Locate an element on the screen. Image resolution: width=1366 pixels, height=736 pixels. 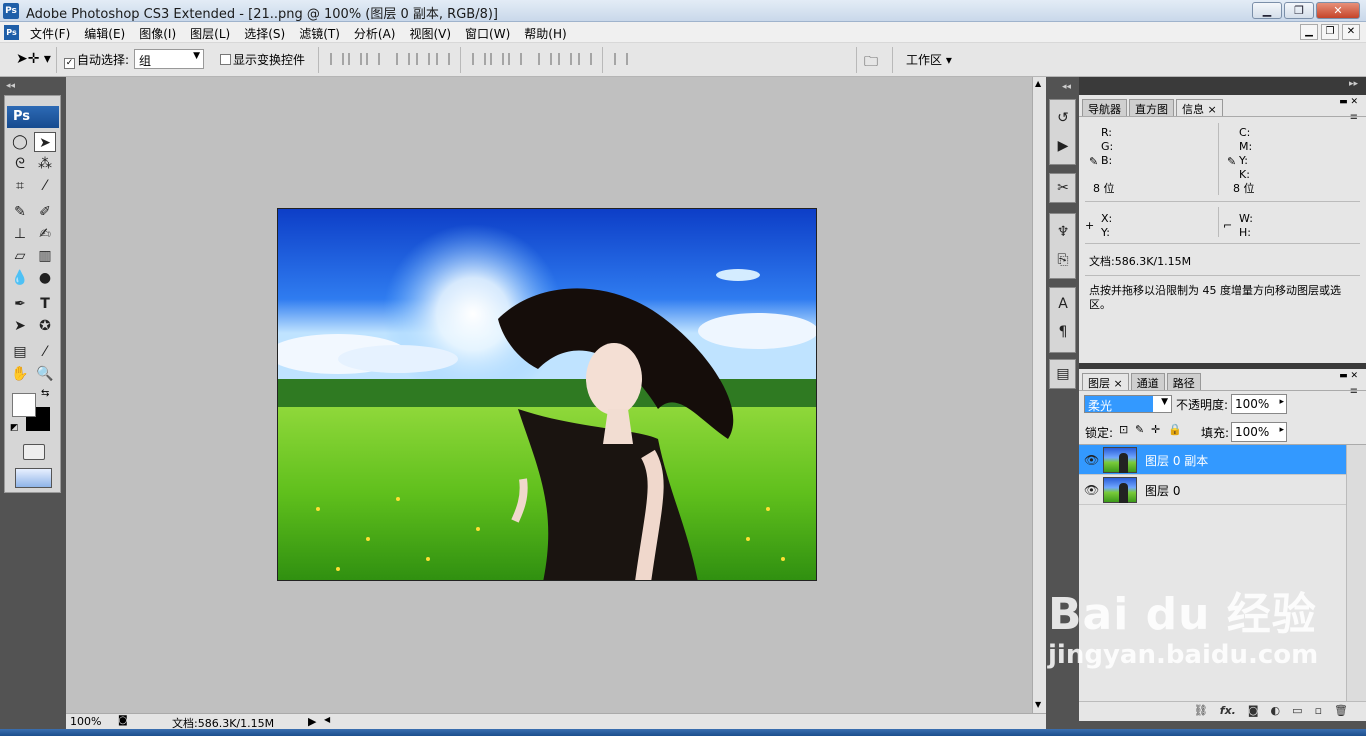
status-menu-icon: ◙ is located at coordinates (123, 720).